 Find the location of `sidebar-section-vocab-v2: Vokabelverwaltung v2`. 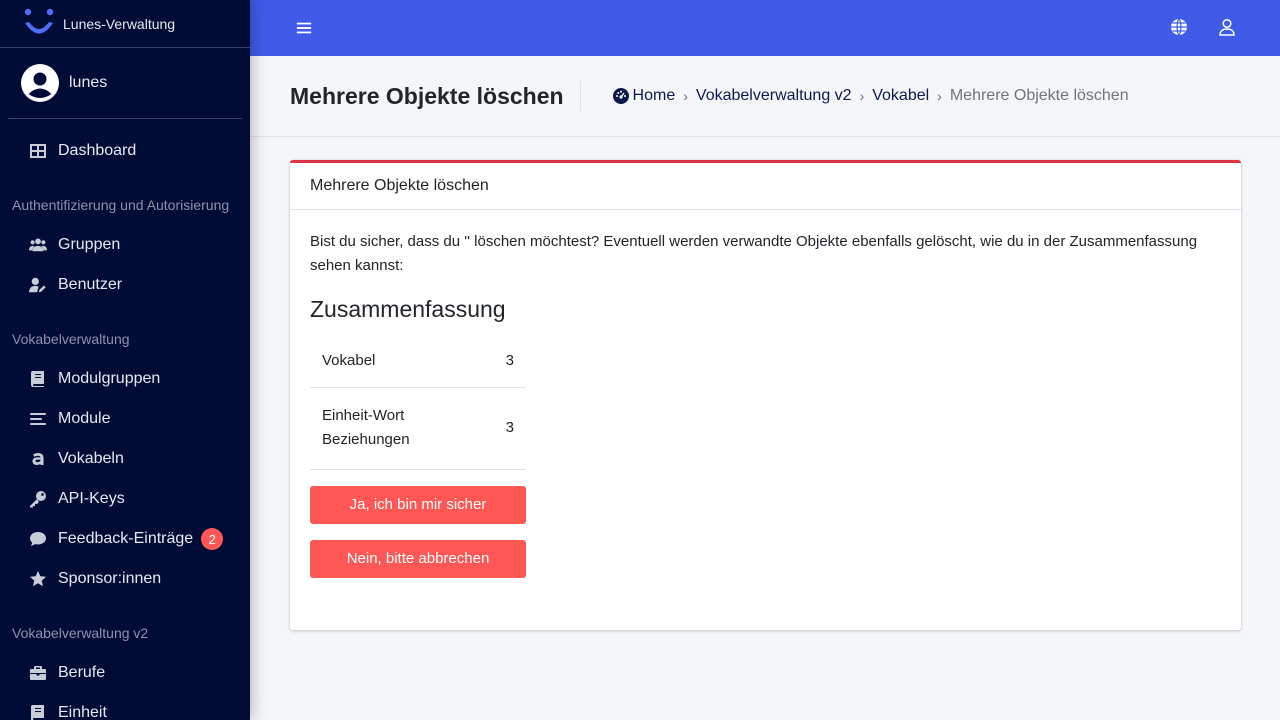

sidebar-section-vocab-v2: Vokabelverwaltung v2 is located at coordinates (80, 633).